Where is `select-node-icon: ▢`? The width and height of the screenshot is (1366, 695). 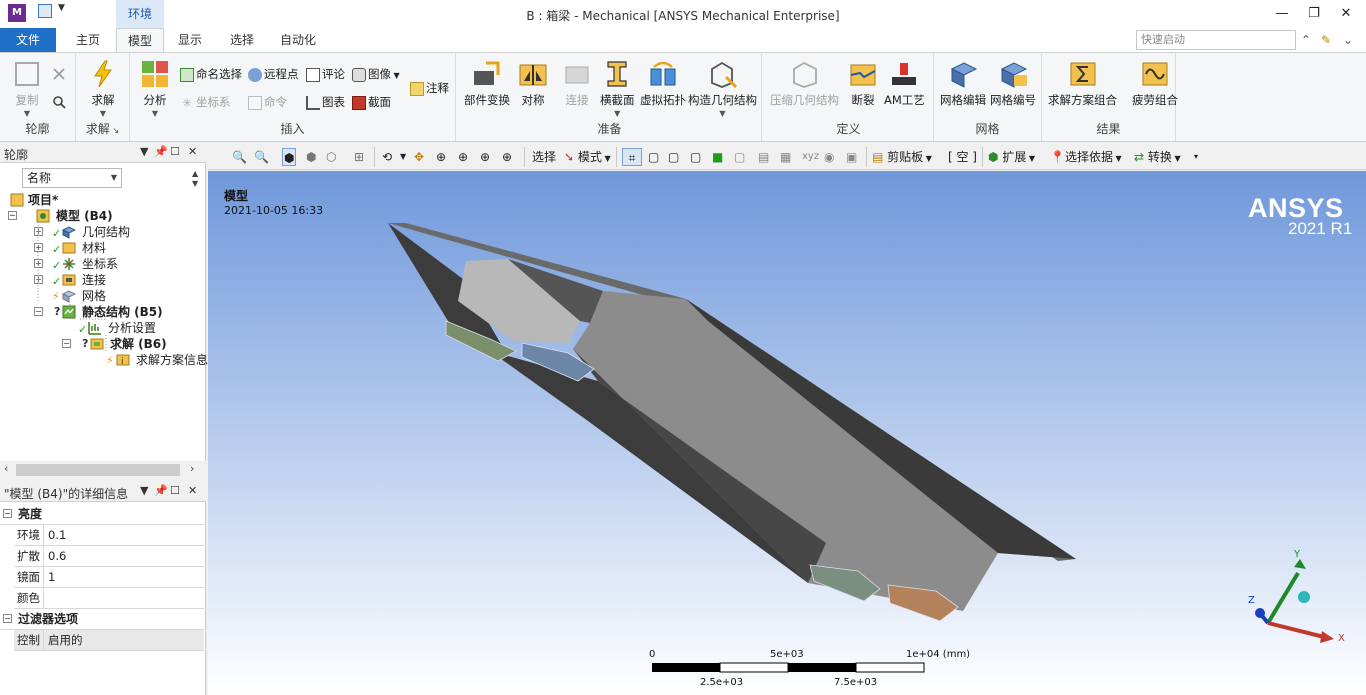 select-node-icon: ▢ is located at coordinates (739, 157).